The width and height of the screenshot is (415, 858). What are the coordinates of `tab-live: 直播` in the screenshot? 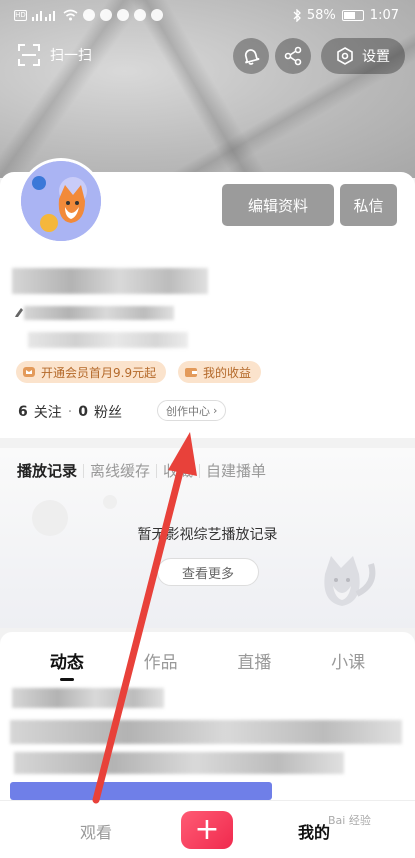 It's located at (254, 660).